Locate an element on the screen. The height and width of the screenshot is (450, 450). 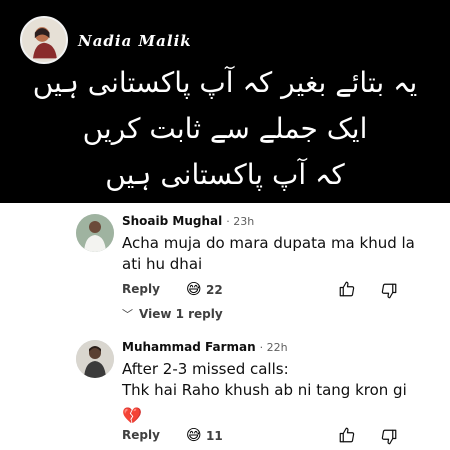
broken-heart-emoji-icon: 💔 is located at coordinates (132, 415).